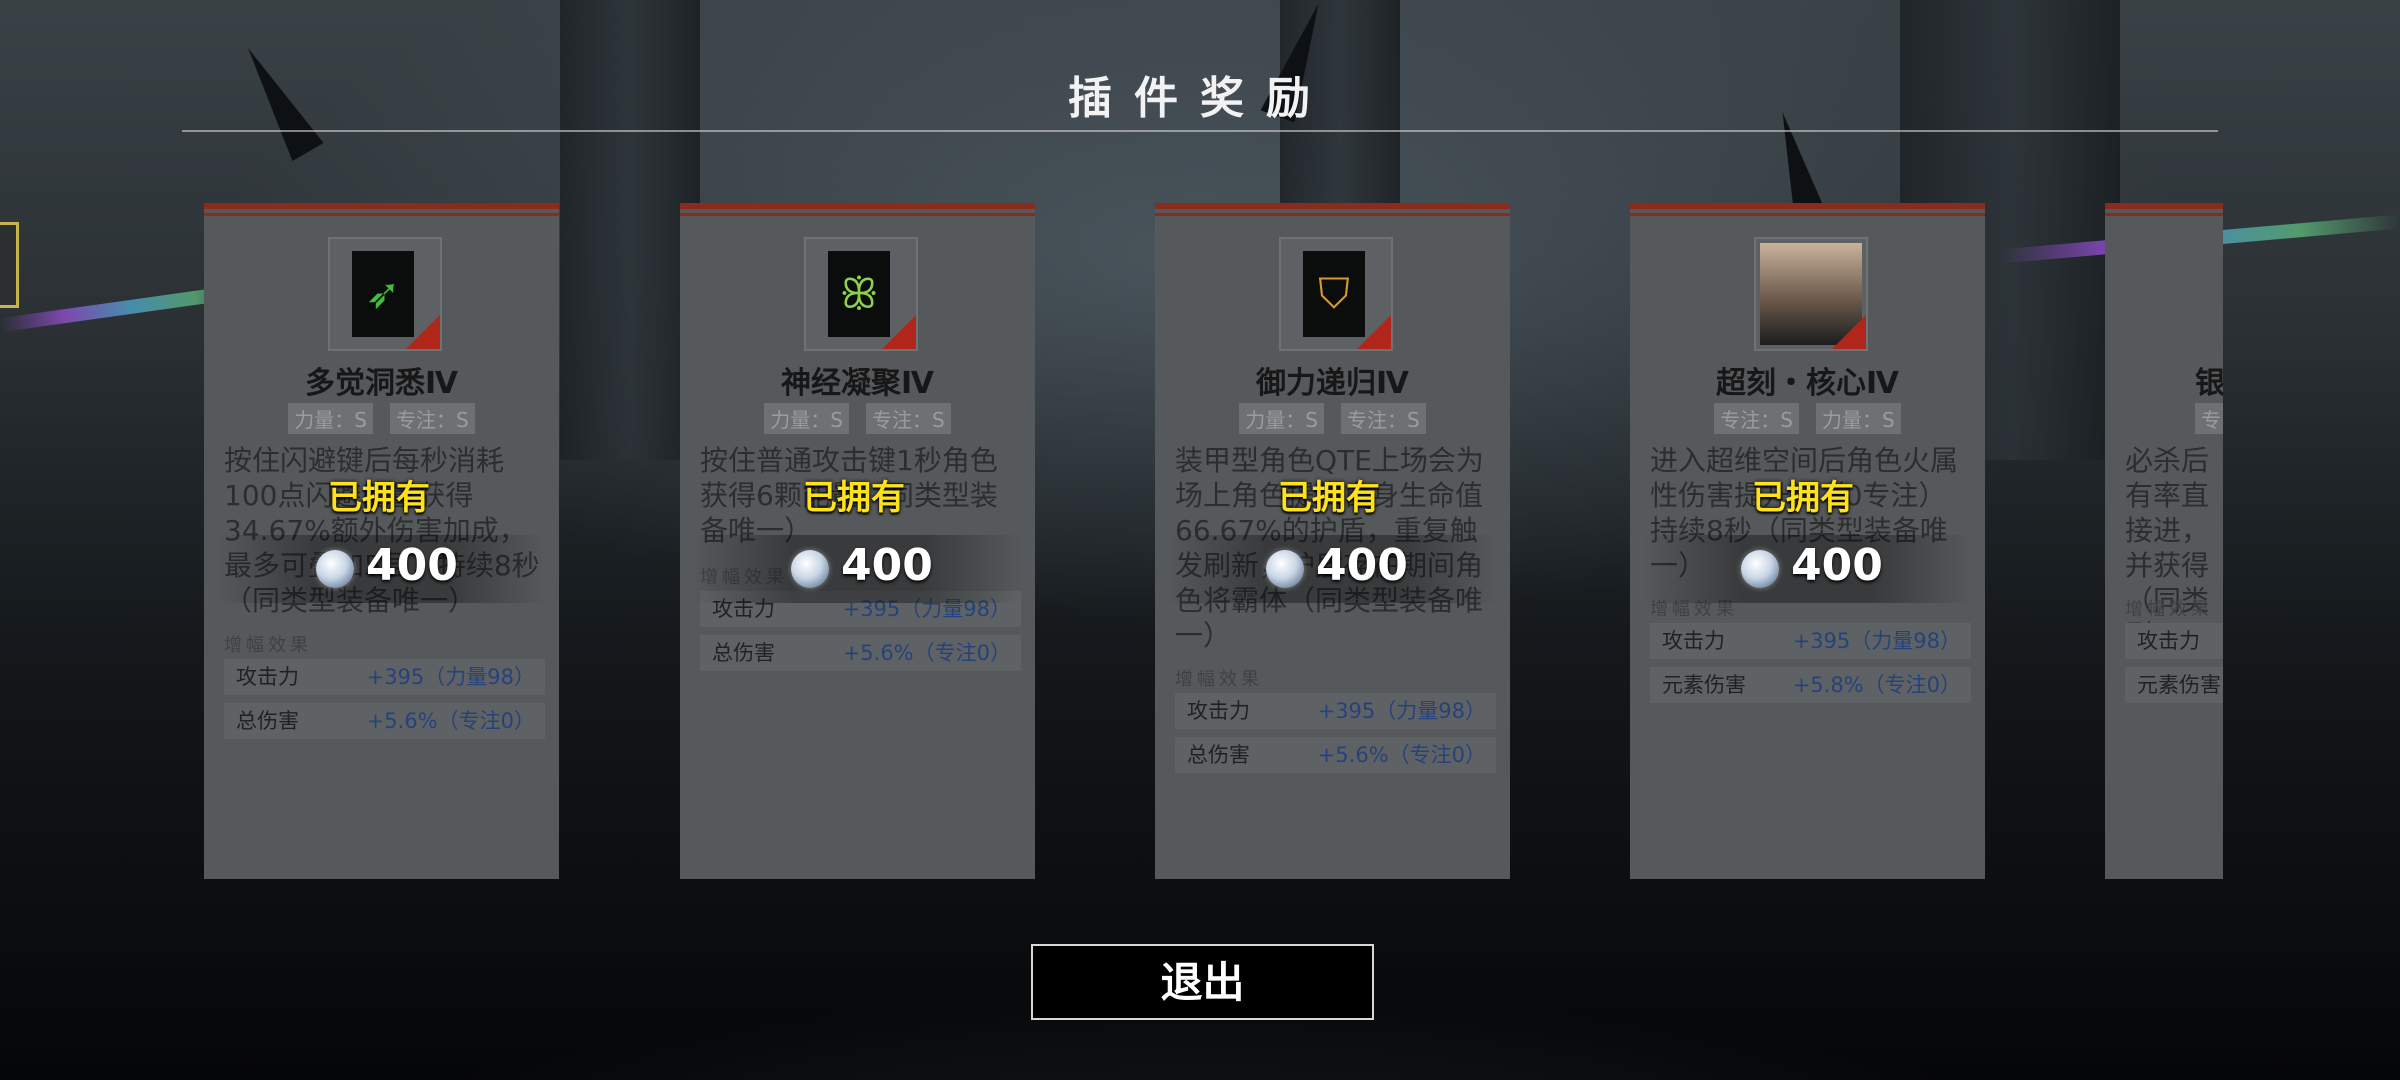 Image resolution: width=2400 pixels, height=1080 pixels. I want to click on attribute-tags: 专, so click(2209, 418).